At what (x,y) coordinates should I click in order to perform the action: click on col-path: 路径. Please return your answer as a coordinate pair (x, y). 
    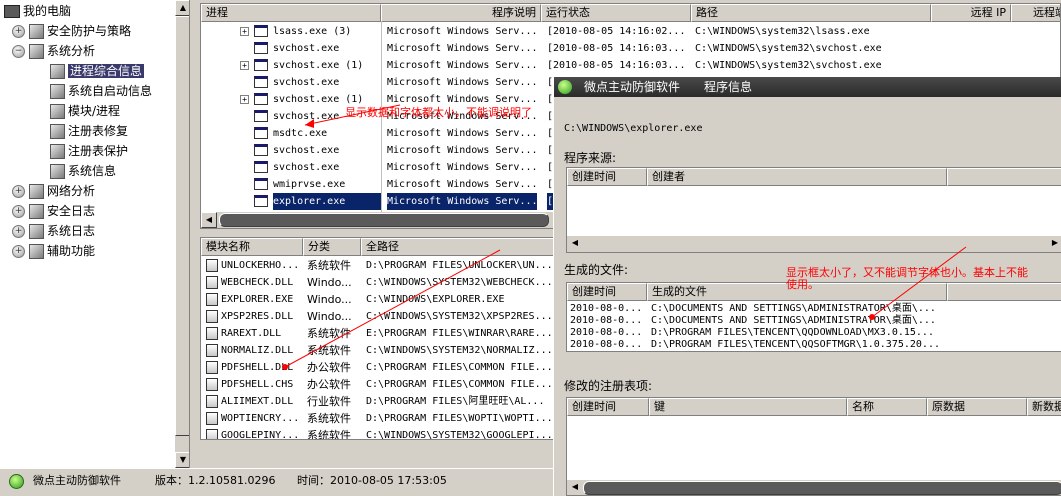
    Looking at the image, I should click on (811, 13).